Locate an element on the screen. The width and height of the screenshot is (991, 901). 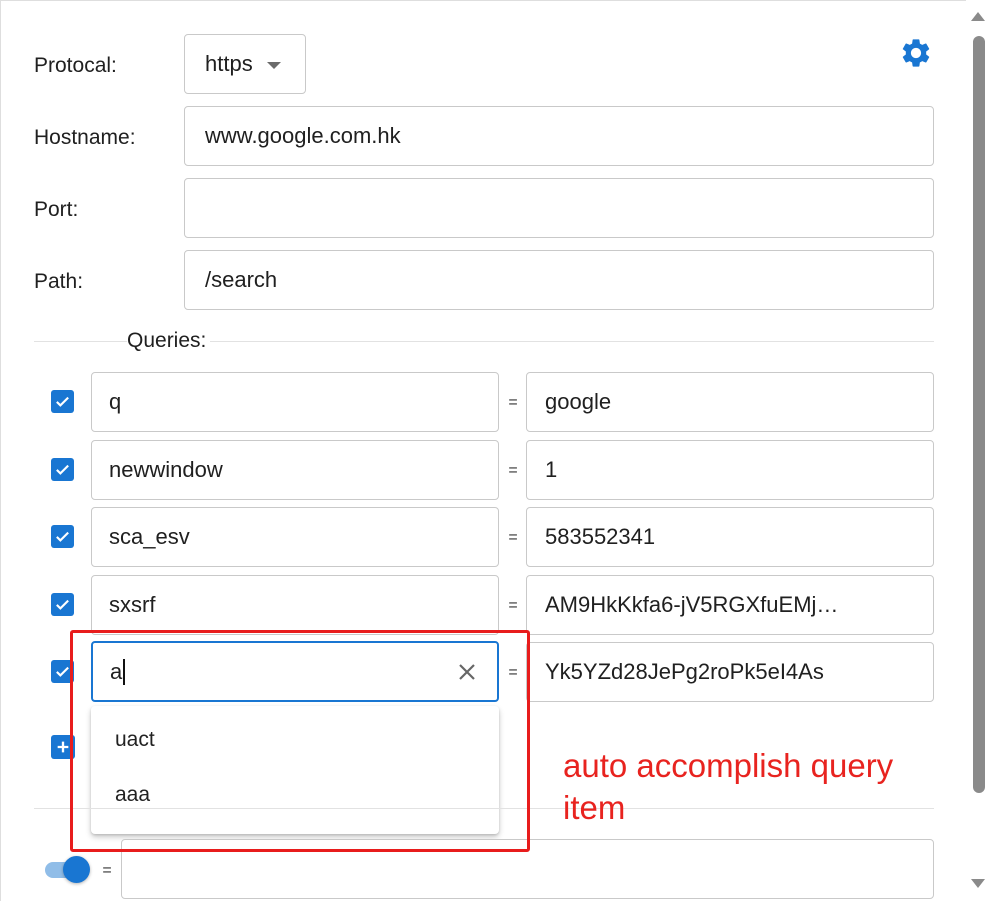
text-cursor is located at coordinates (124, 671).